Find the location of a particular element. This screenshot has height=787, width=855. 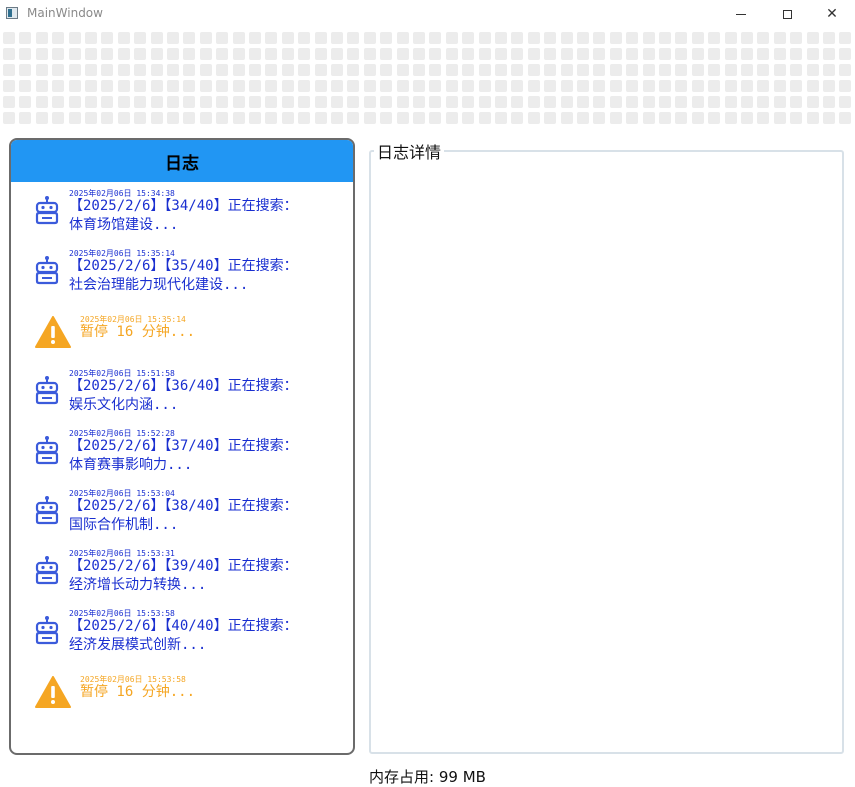

window-title: MainWindow is located at coordinates (65, 13).